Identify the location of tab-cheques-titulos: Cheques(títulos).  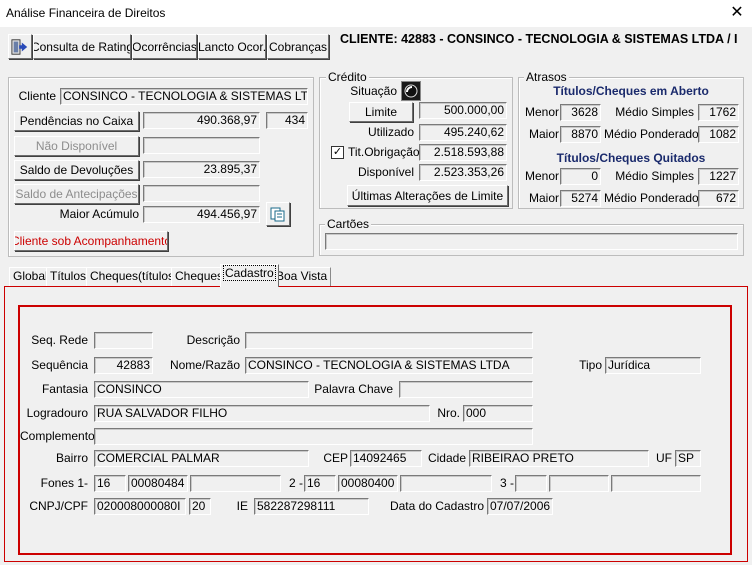
(134, 276).